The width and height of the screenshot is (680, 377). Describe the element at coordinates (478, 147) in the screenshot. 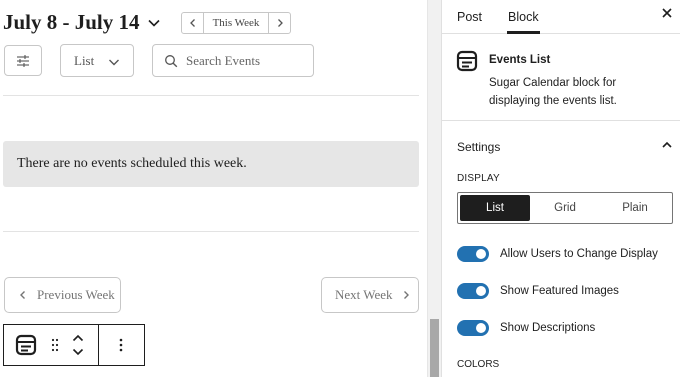

I see `settings-panel-title: Settings` at that location.